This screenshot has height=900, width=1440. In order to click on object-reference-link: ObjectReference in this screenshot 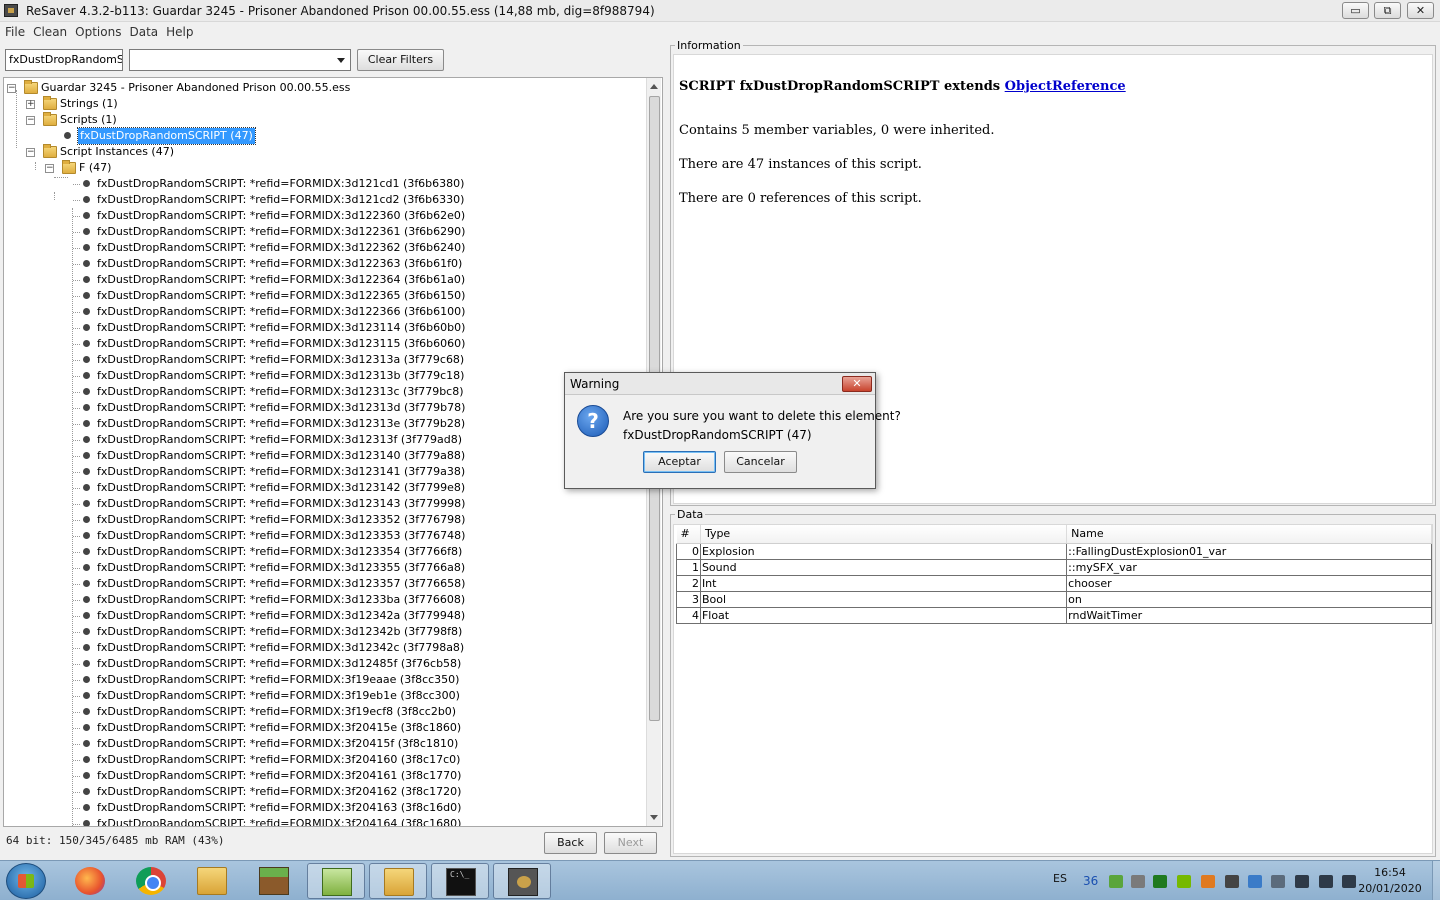, I will do `click(1065, 86)`.